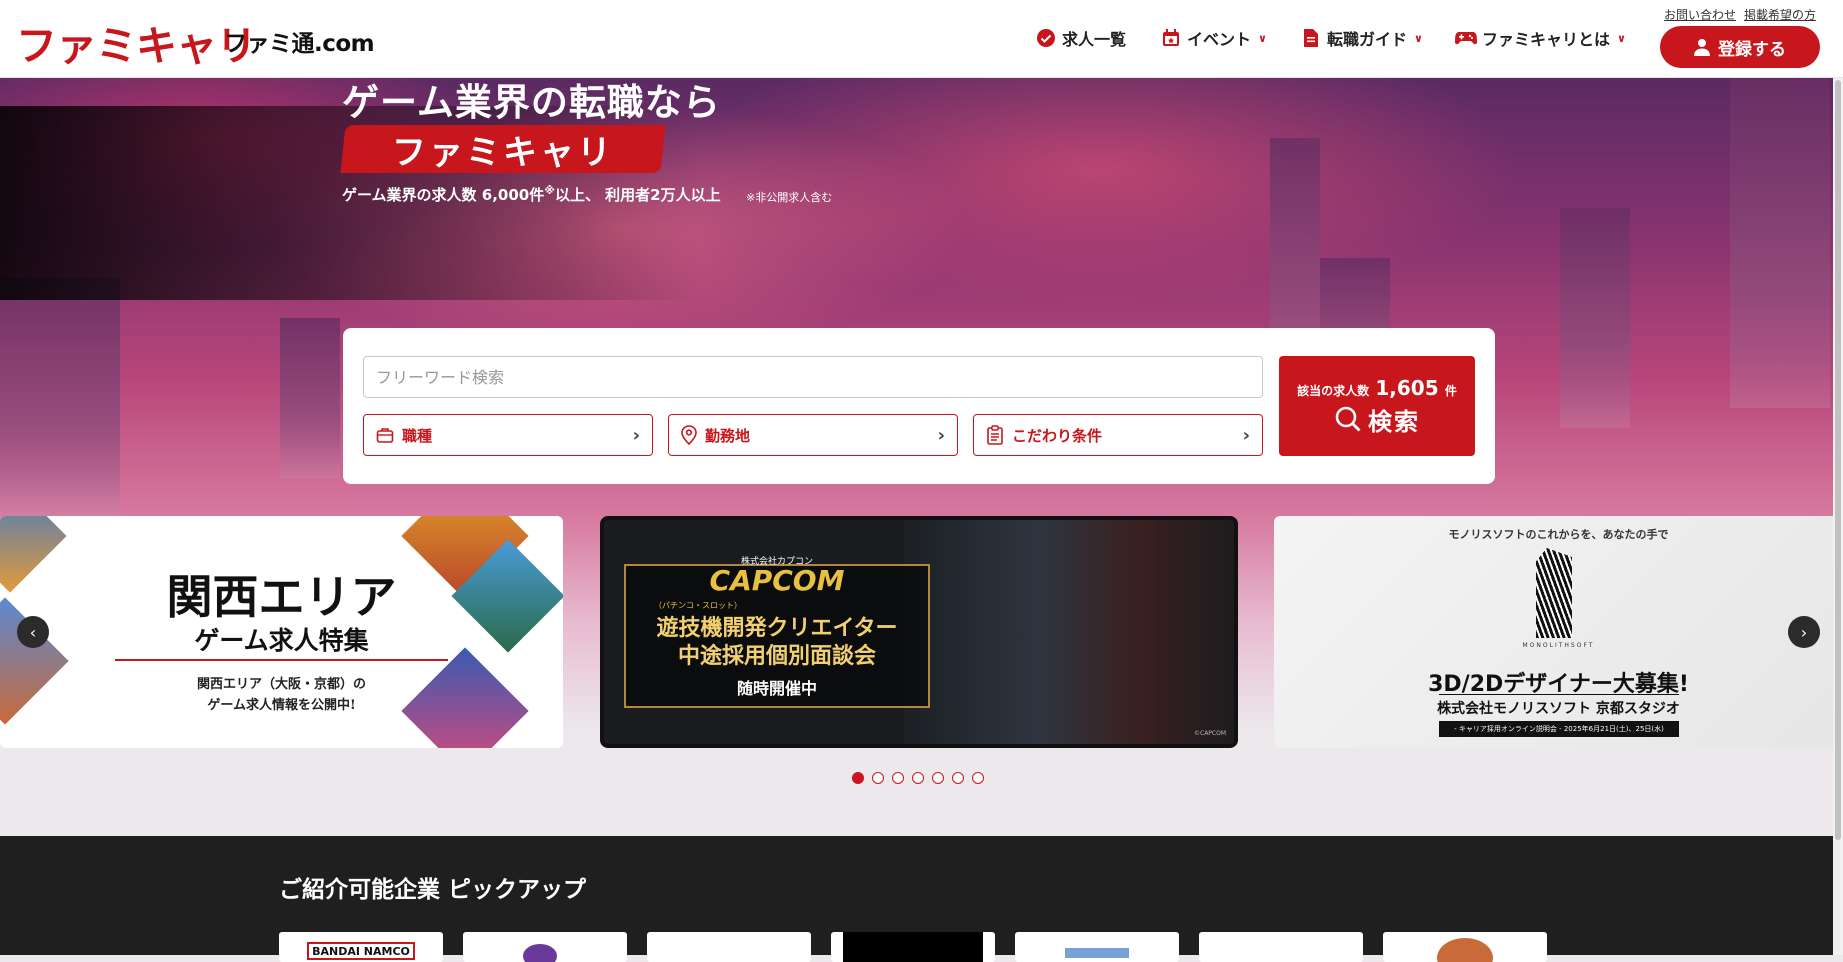  I want to click on job-type-label: 職種, so click(417, 435).